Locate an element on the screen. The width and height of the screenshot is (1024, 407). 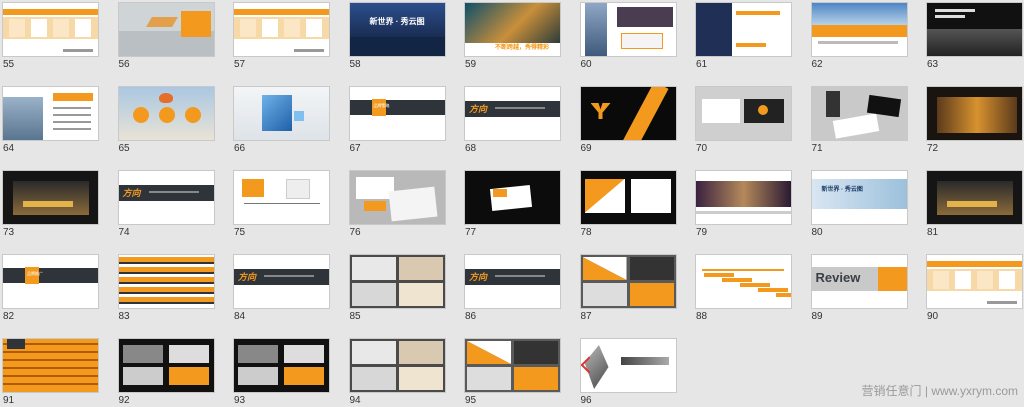
slide-thumbnail: 62 is located at coordinates (859, 36).